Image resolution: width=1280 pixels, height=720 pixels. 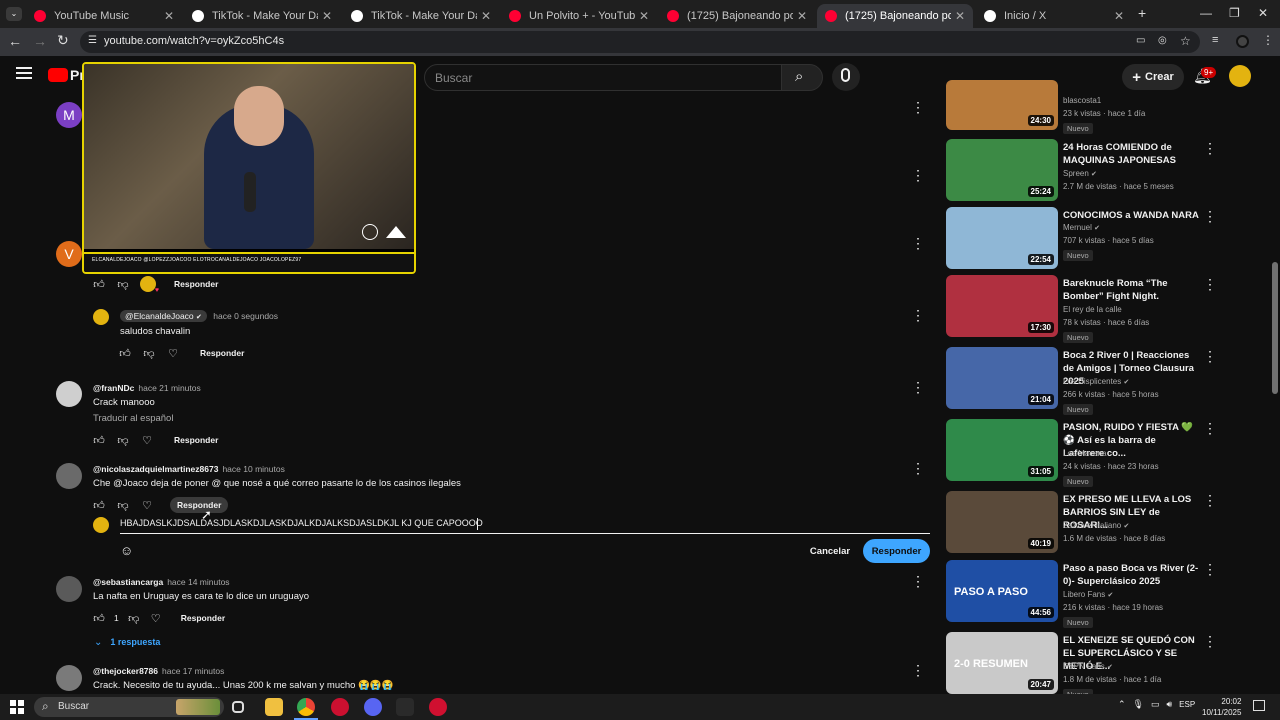 I want to click on scrollbar-thumb, so click(x=1275, y=328).